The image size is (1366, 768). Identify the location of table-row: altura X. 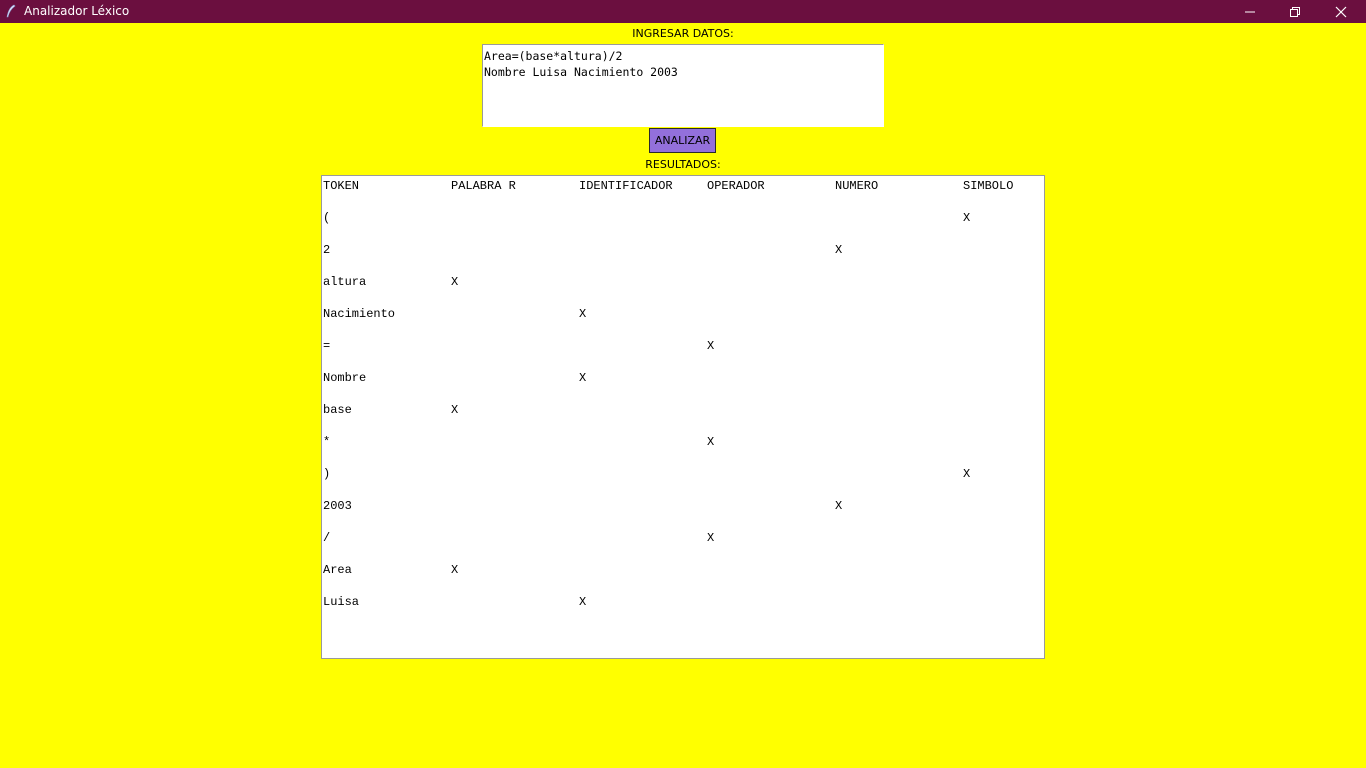
(683, 282).